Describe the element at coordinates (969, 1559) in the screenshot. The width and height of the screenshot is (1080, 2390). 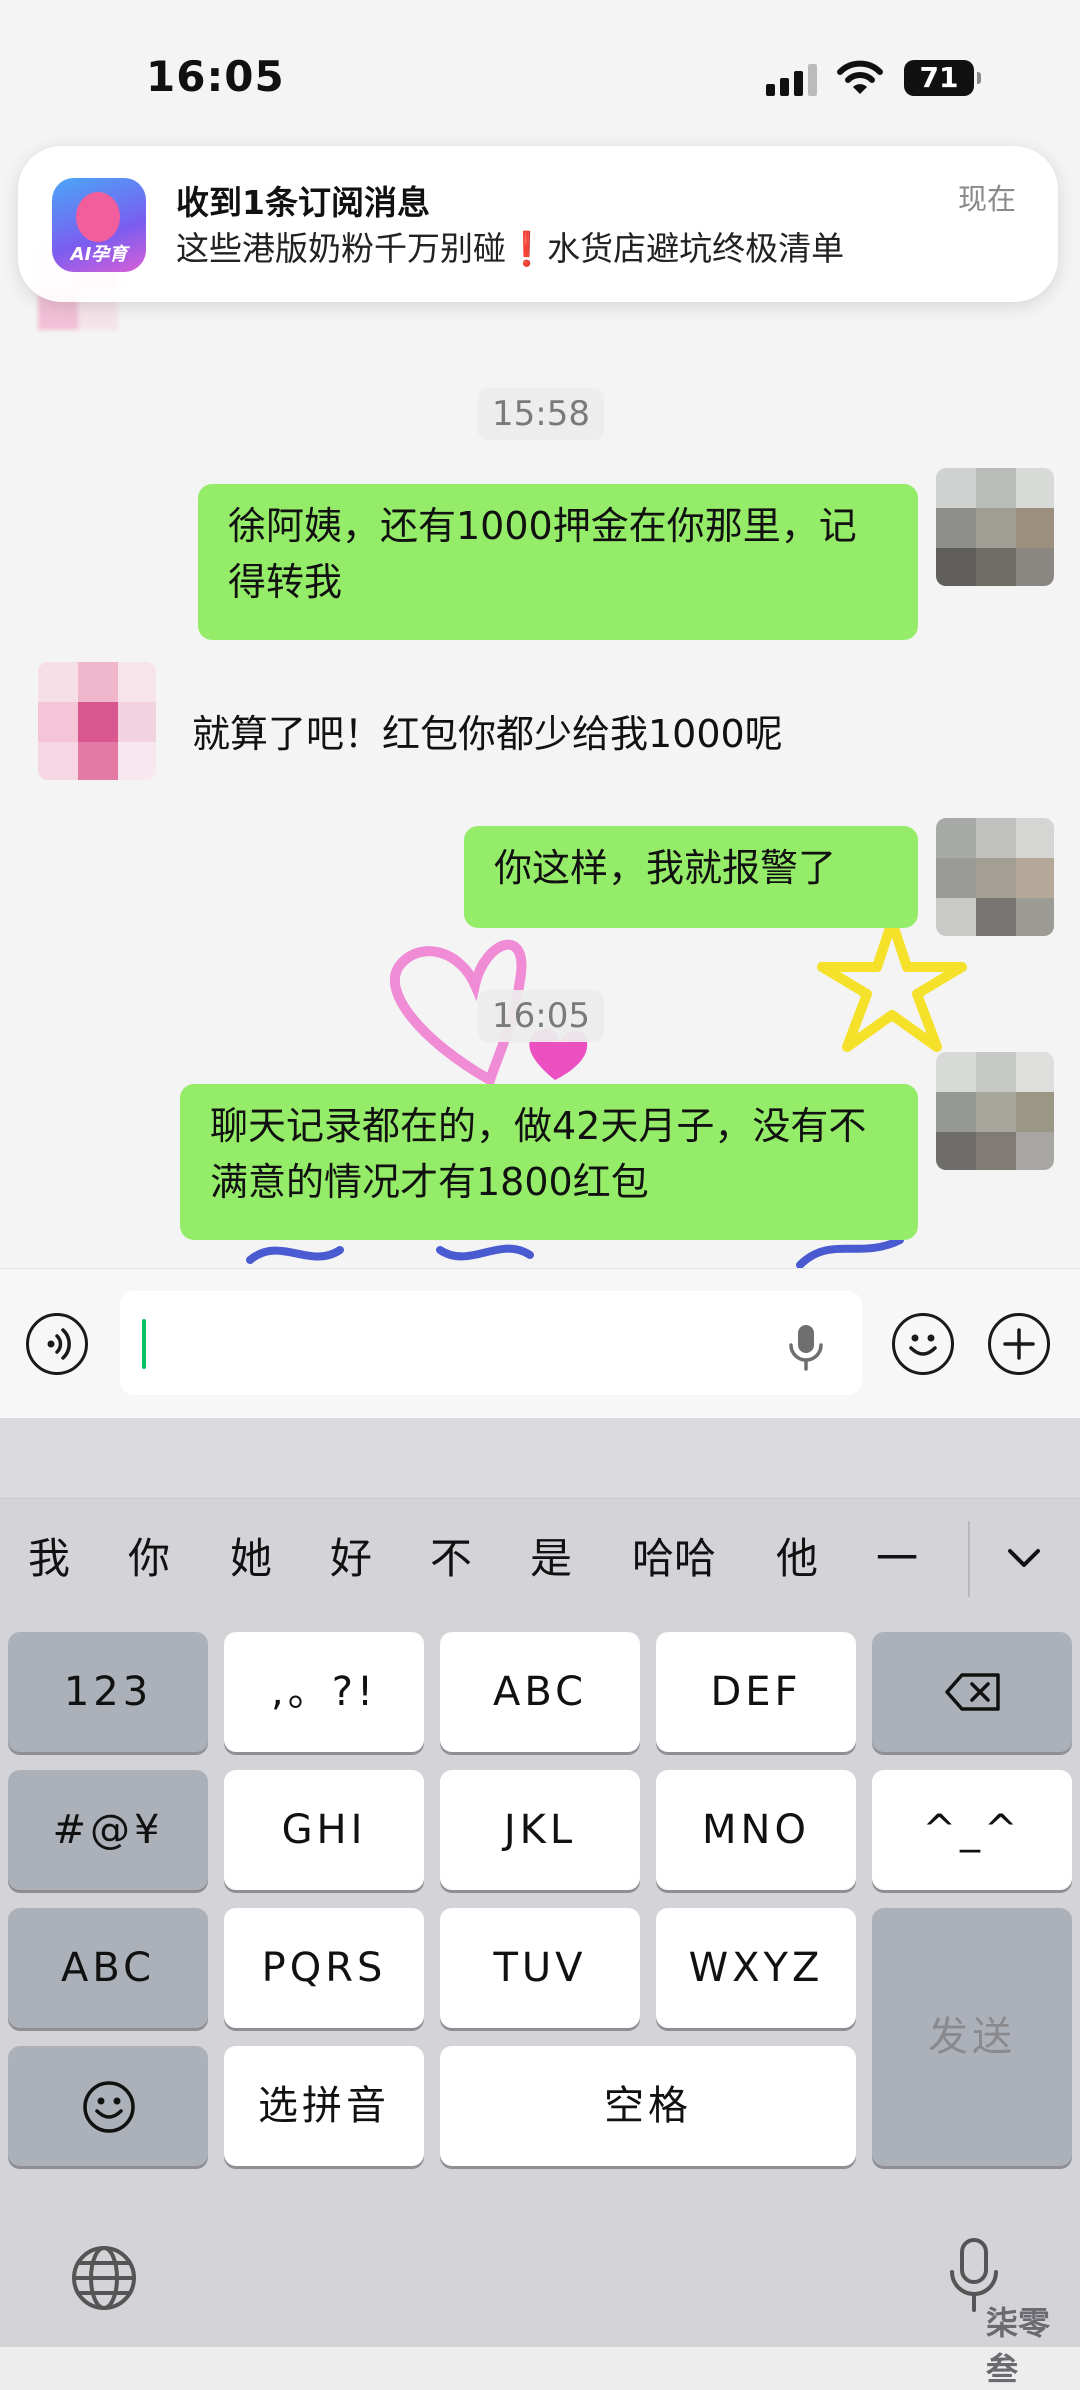
I see `candidate-divider` at that location.